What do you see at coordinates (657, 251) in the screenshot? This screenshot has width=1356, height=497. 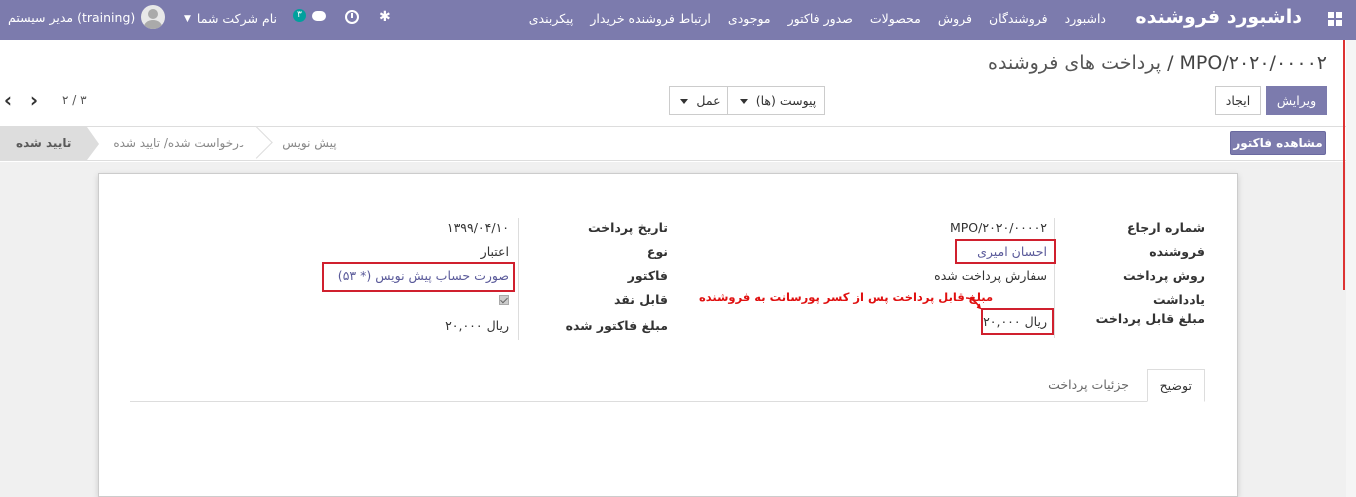 I see `label-type: نوع` at bounding box center [657, 251].